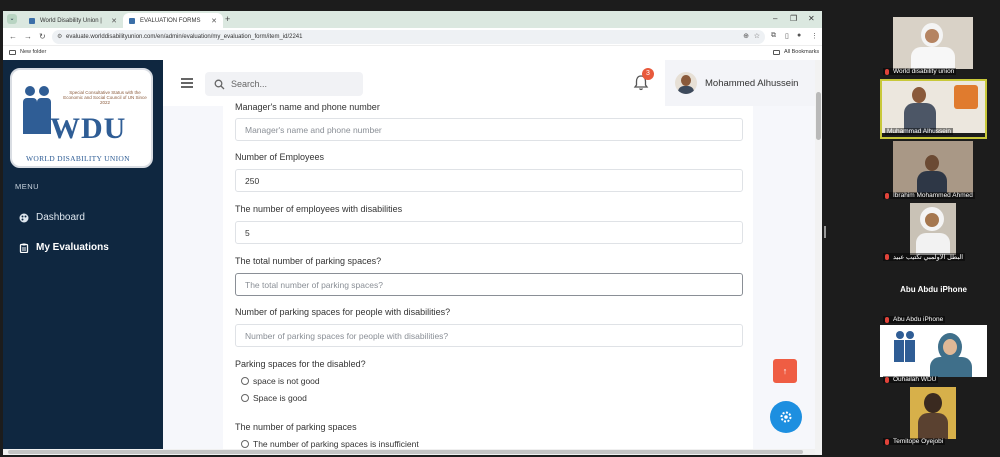  Describe the element at coordinates (911, 379) in the screenshot. I see `participant-name: Ouhailah WDU` at that location.